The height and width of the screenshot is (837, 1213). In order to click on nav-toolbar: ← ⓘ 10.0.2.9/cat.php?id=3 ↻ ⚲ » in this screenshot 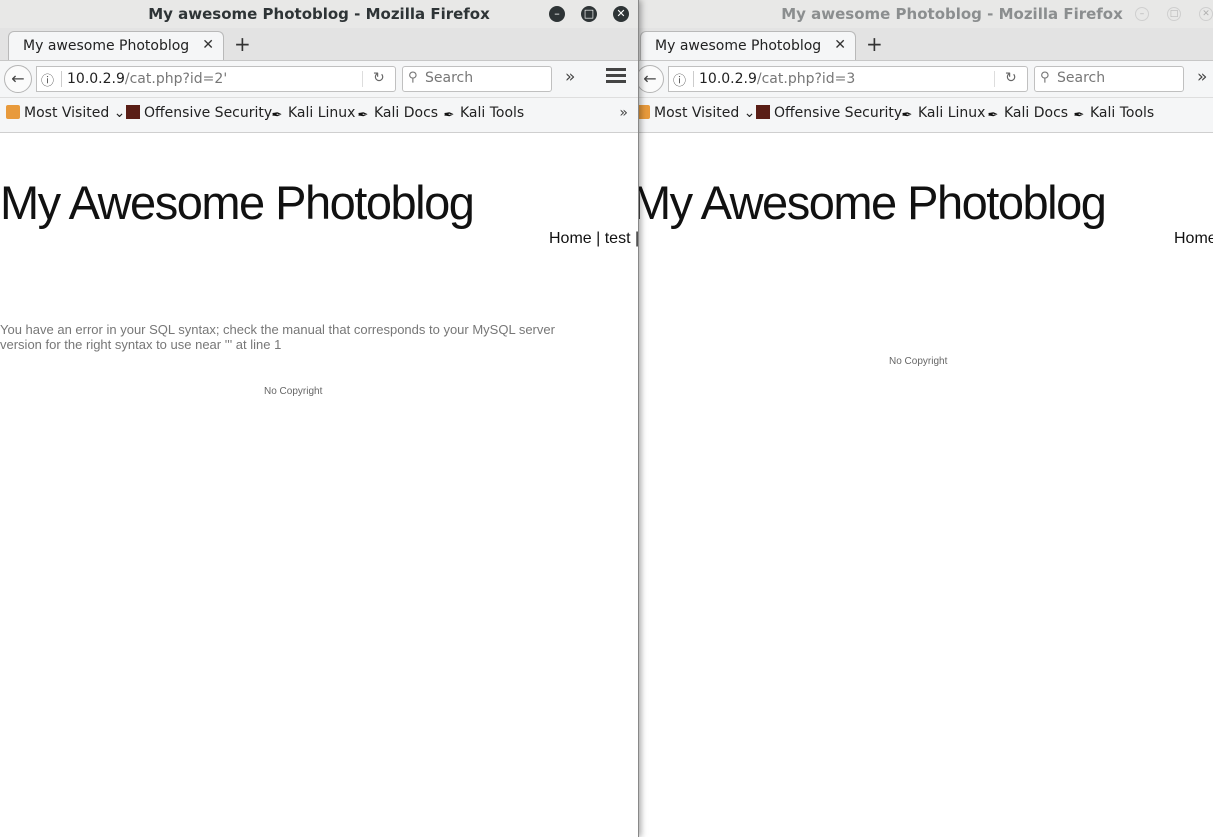, I will do `click(925, 79)`.